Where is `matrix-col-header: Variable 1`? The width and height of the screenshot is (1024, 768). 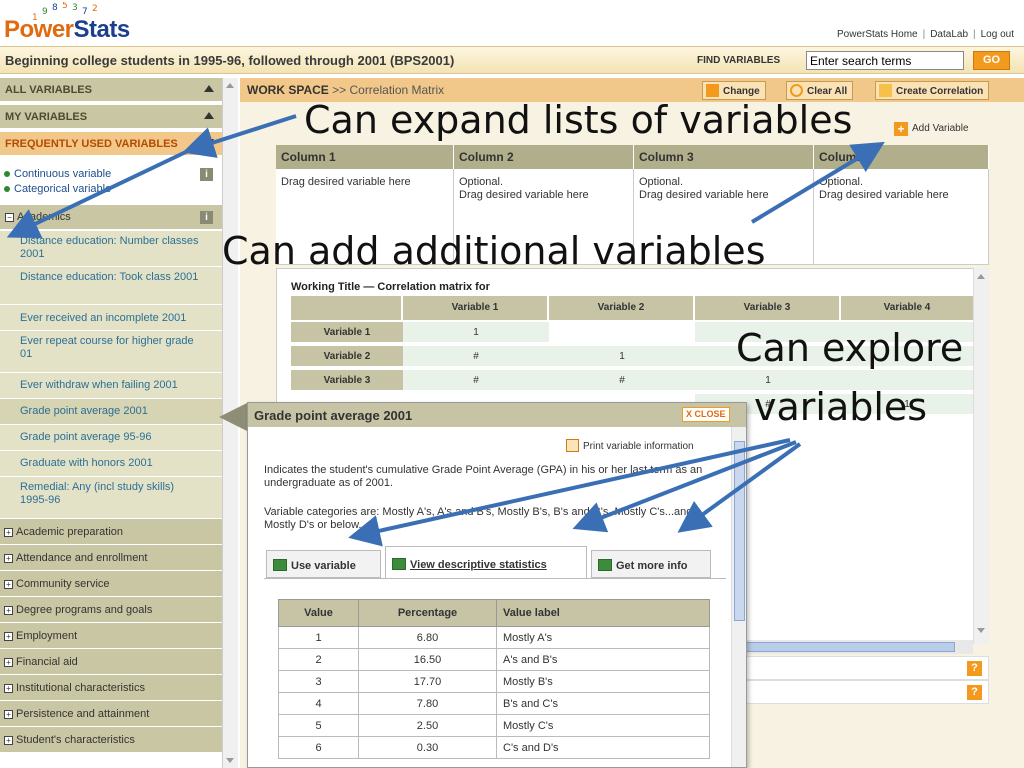
matrix-col-header: Variable 1 is located at coordinates (476, 308).